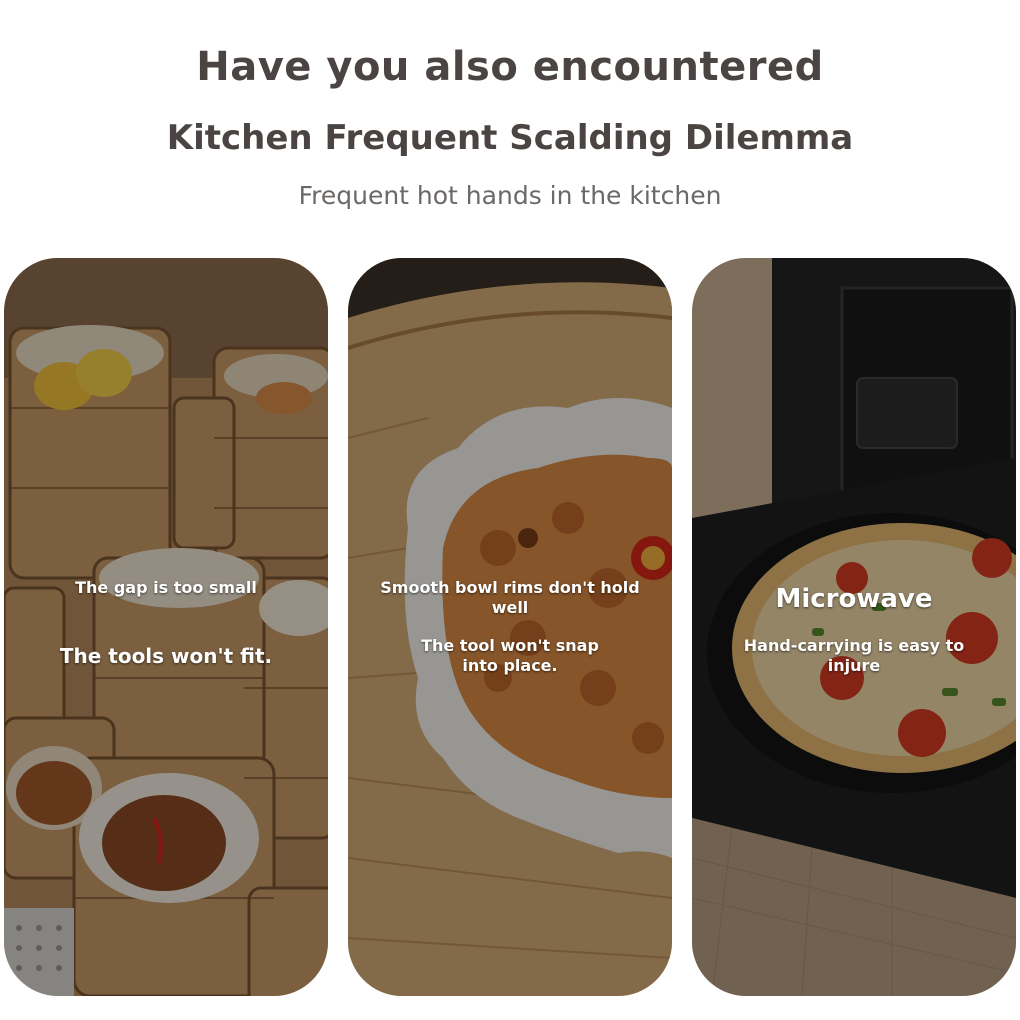 The height and width of the screenshot is (1020, 1020). I want to click on card-caption-secondary: The tools won't fit., so click(166, 656).